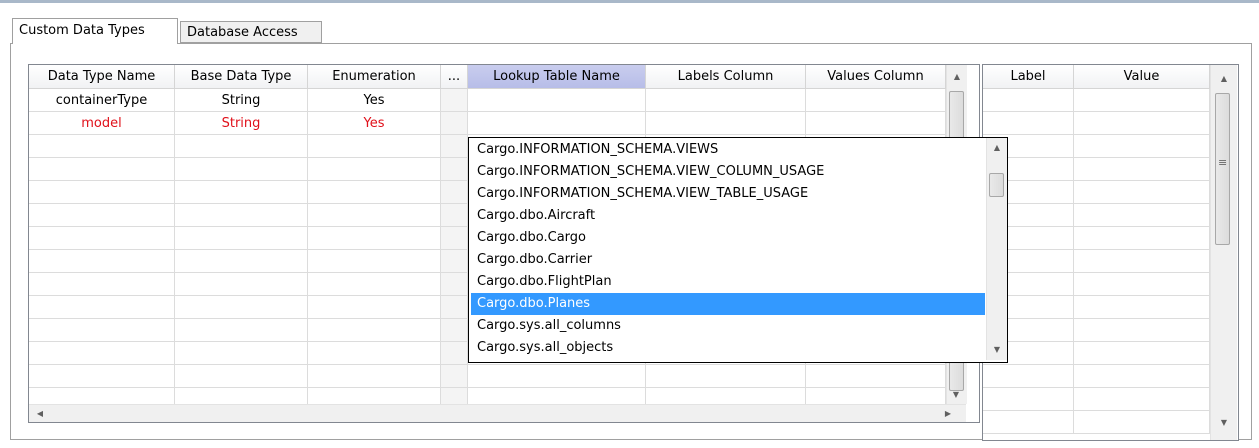 This screenshot has width=1259, height=448. What do you see at coordinates (728, 238) in the screenshot?
I see `dropdown-option: Cargo.dbo.Cargo` at bounding box center [728, 238].